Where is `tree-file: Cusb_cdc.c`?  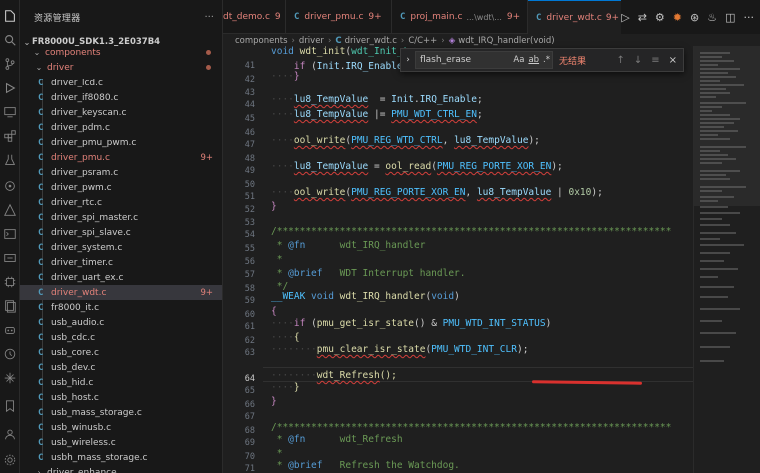
tree-file: Cusb_cdc.c is located at coordinates (121, 337).